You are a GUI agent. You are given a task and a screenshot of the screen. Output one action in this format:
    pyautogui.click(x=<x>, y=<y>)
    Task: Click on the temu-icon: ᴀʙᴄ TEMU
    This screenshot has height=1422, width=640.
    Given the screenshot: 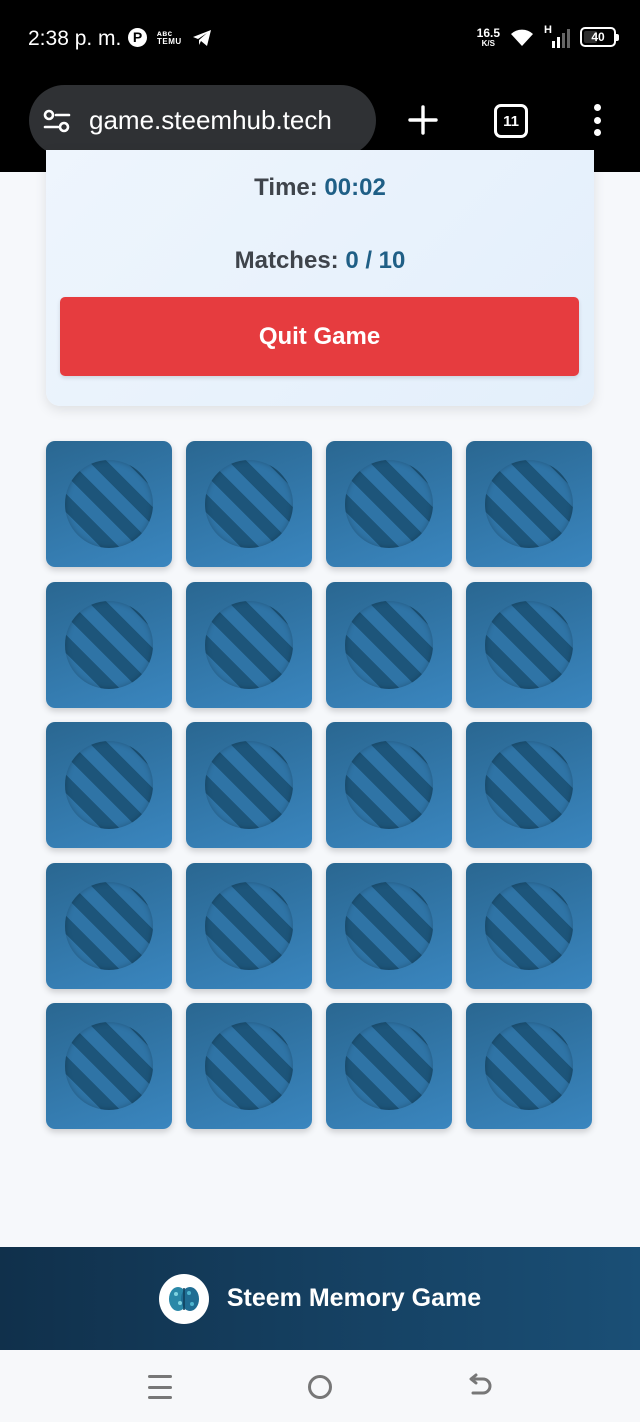 What is the action you would take?
    pyautogui.click(x=169, y=37)
    